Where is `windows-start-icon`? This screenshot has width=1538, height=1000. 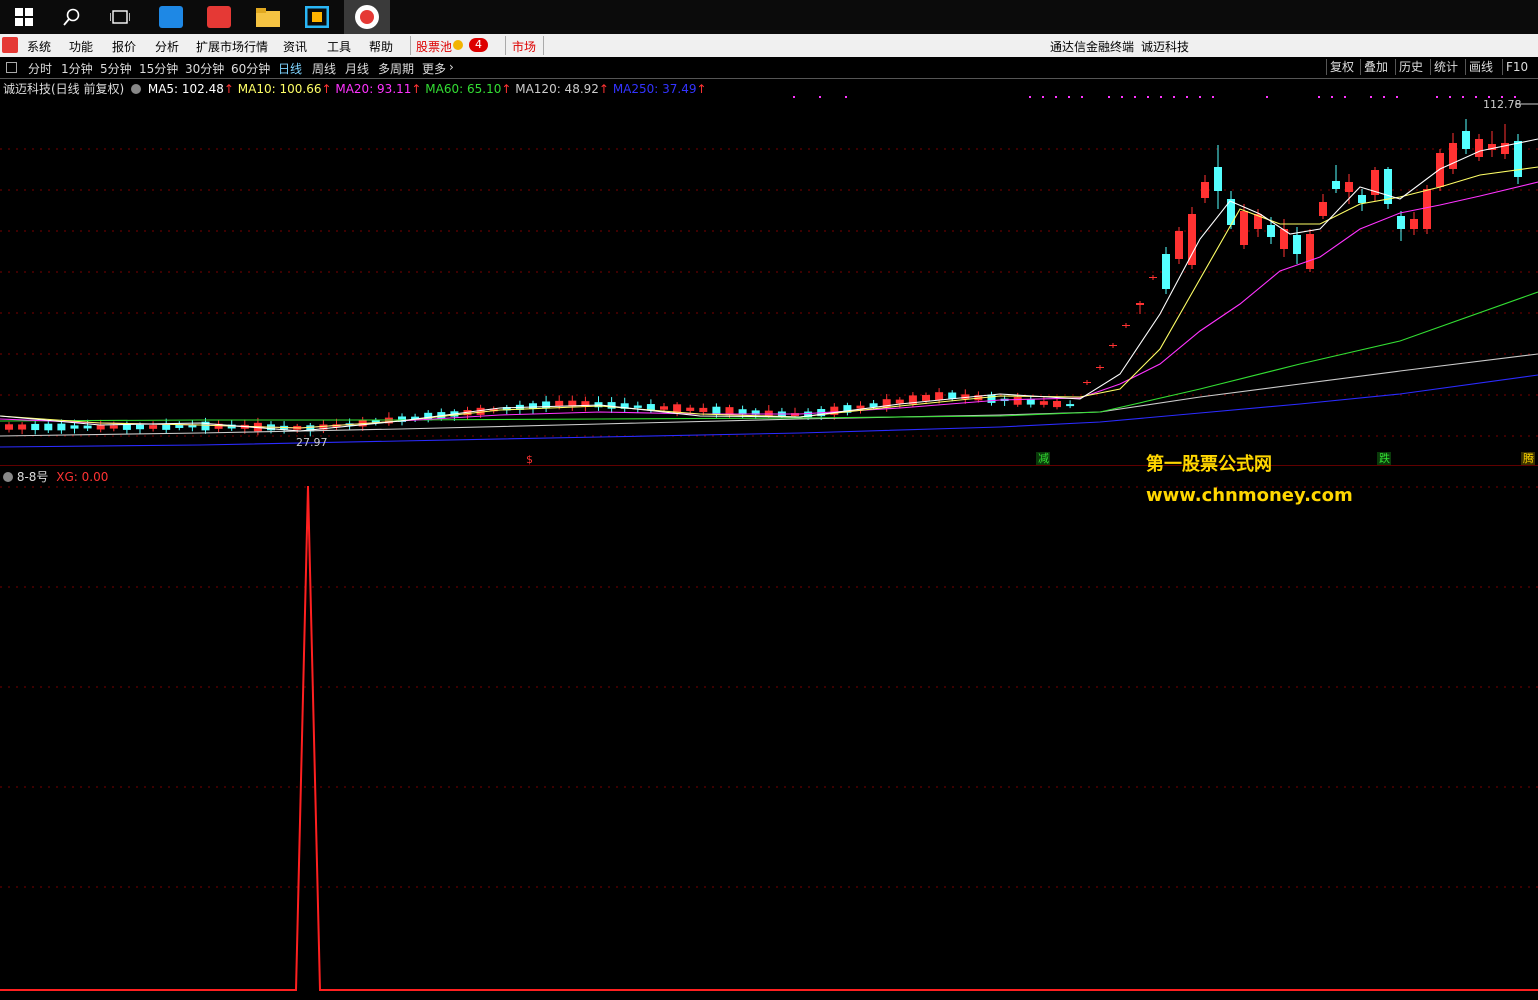
windows-start-icon is located at coordinates (24, 17).